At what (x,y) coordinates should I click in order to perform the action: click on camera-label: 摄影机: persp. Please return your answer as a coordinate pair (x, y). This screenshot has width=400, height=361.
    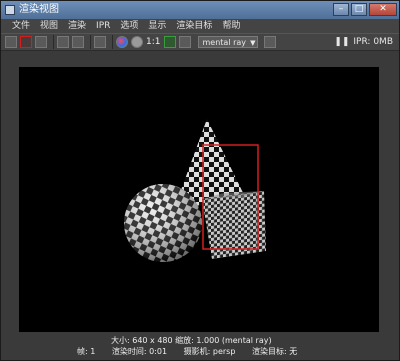
    Looking at the image, I should click on (209, 351).